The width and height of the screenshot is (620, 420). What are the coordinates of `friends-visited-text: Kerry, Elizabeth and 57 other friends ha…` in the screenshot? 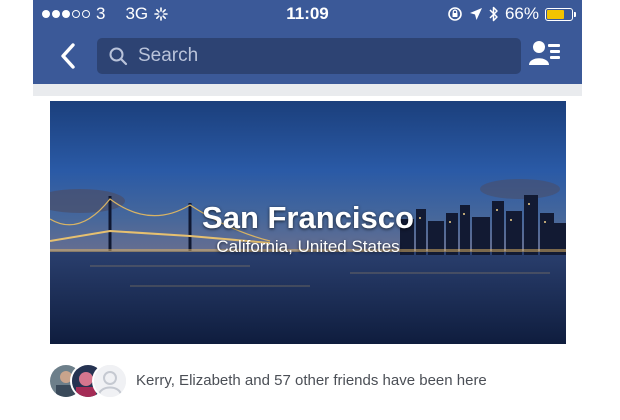 It's located at (311, 380).